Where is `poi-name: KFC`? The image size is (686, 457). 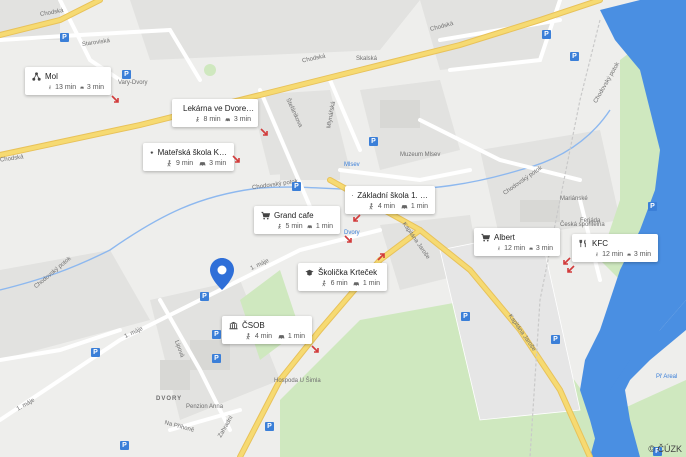
poi-name: KFC is located at coordinates (600, 243).